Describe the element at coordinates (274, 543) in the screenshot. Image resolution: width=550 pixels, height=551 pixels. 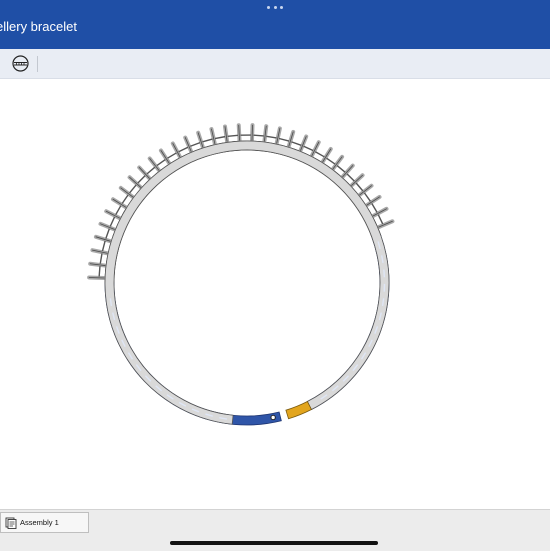
I see `home-indicator` at that location.